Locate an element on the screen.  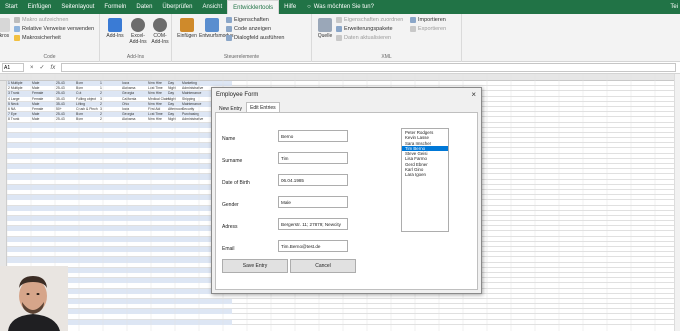
record-macro-icon is located at coordinates (17, 20).